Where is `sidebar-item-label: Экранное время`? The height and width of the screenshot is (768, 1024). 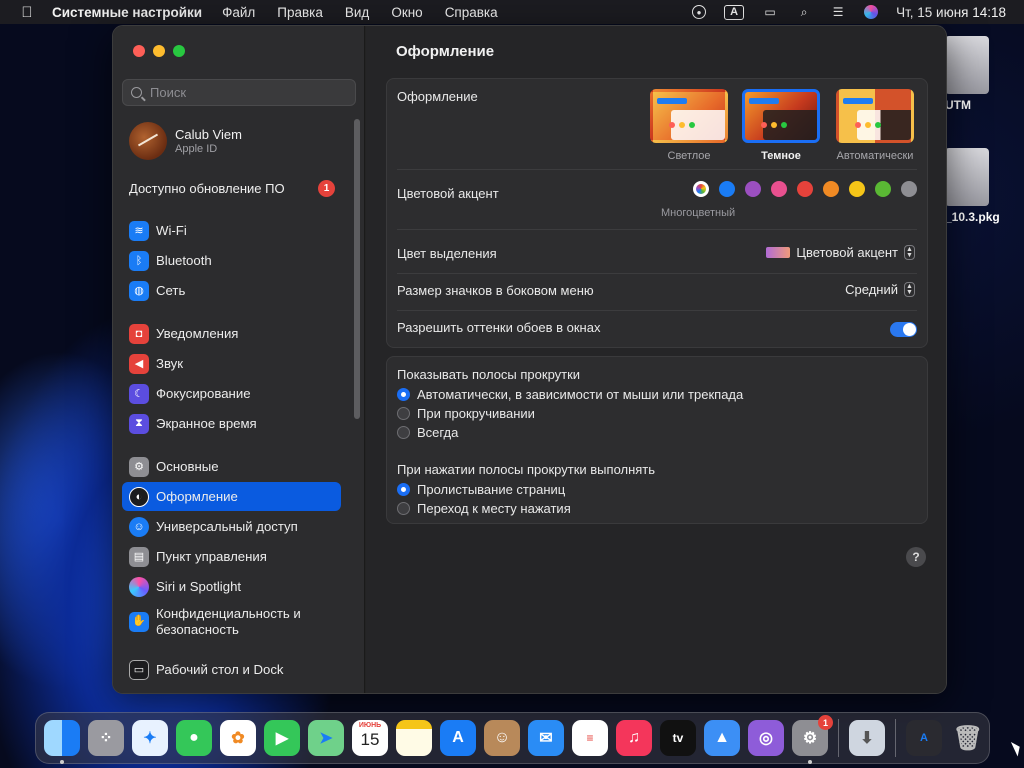
sidebar-item-label: Экранное время is located at coordinates (206, 423).